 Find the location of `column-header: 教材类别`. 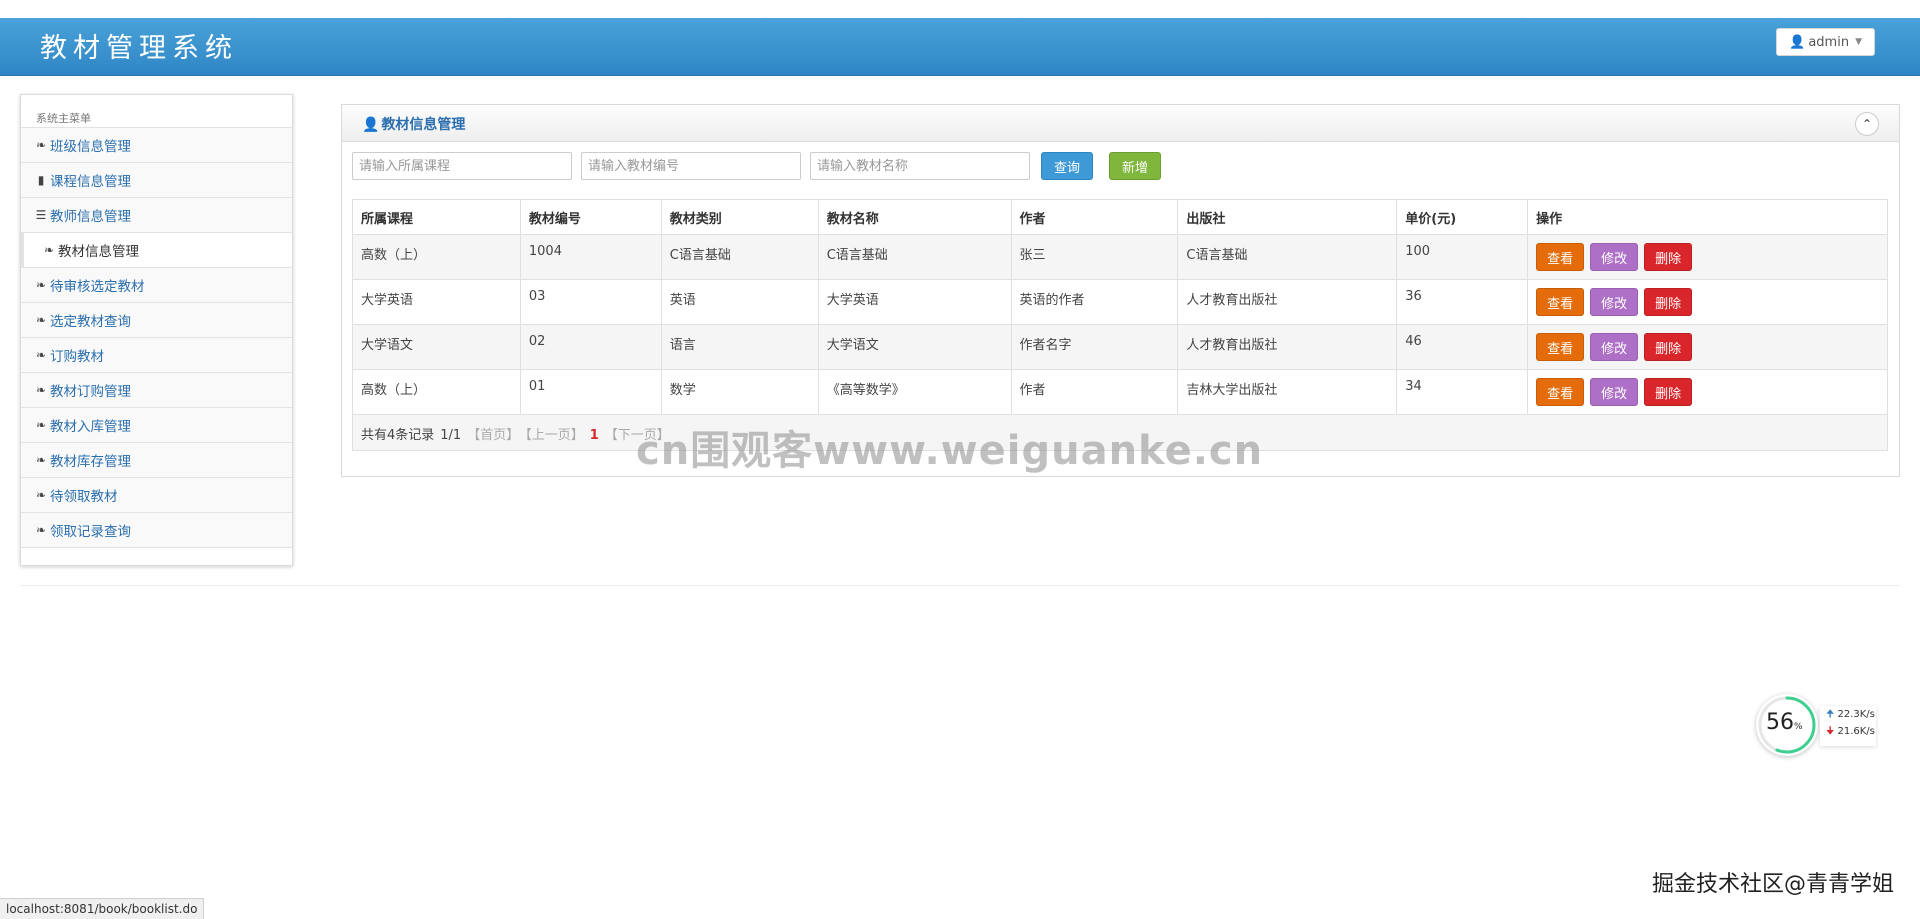

column-header: 教材类别 is located at coordinates (739, 217).